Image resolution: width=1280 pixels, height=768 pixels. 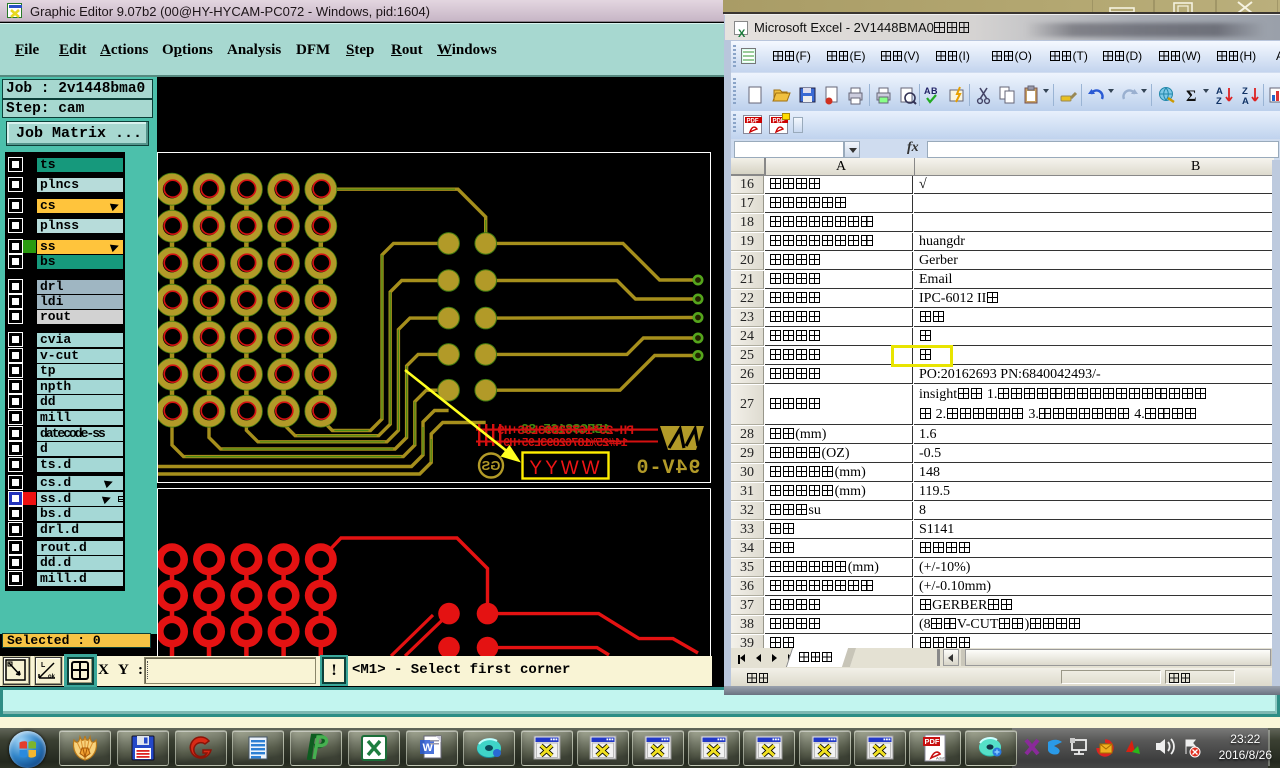 What do you see at coordinates (565, 468) in the screenshot?
I see `svg-text: YYWW` at bounding box center [565, 468].